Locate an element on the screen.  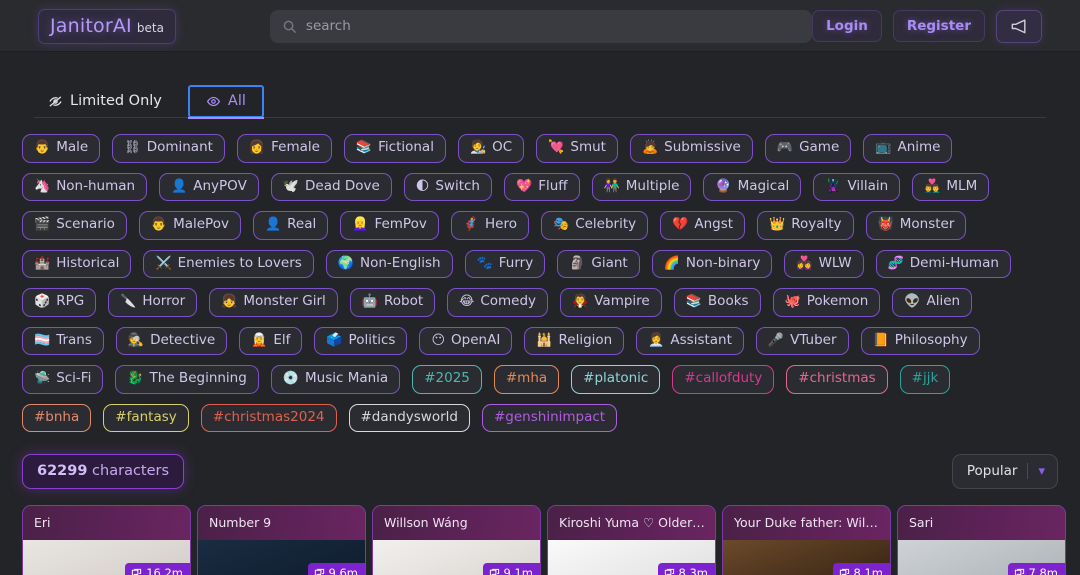
tag-chip: #christmas is located at coordinates (837, 379).